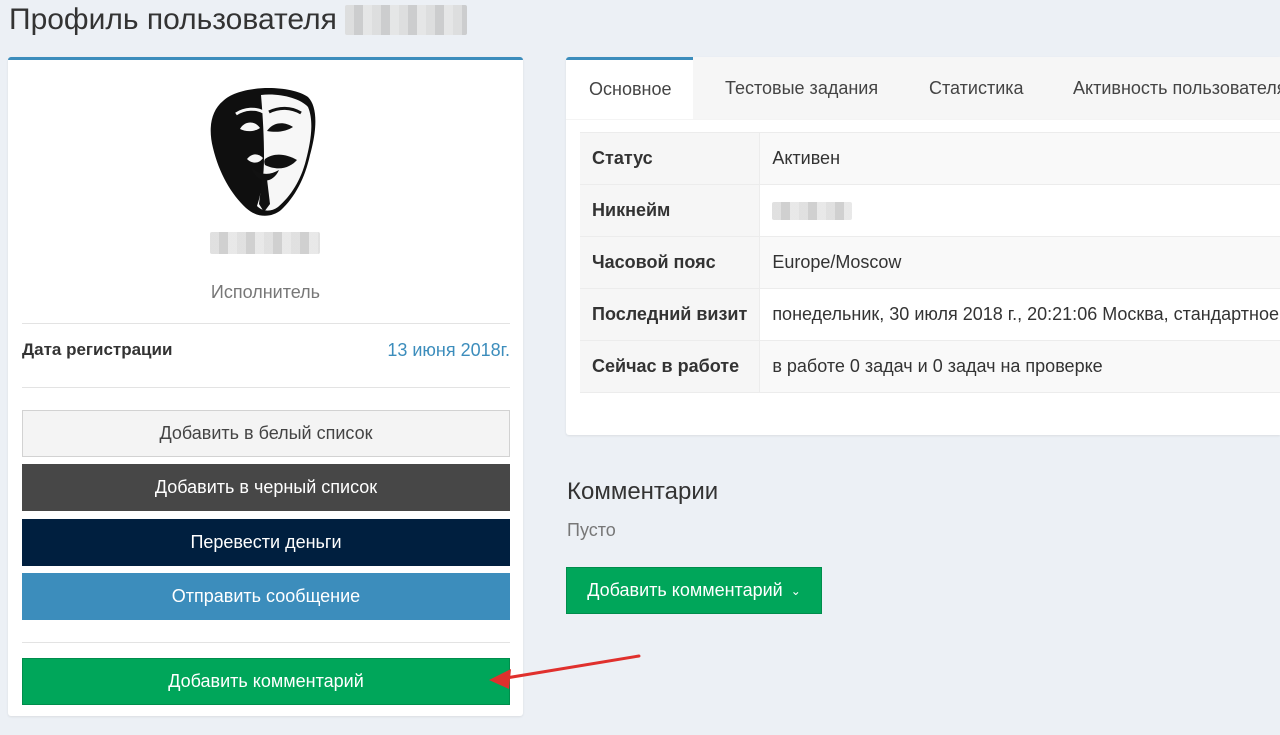 Image resolution: width=1280 pixels, height=735 pixels. Describe the element at coordinates (405, 20) in the screenshot. I see `blurred-username` at that location.